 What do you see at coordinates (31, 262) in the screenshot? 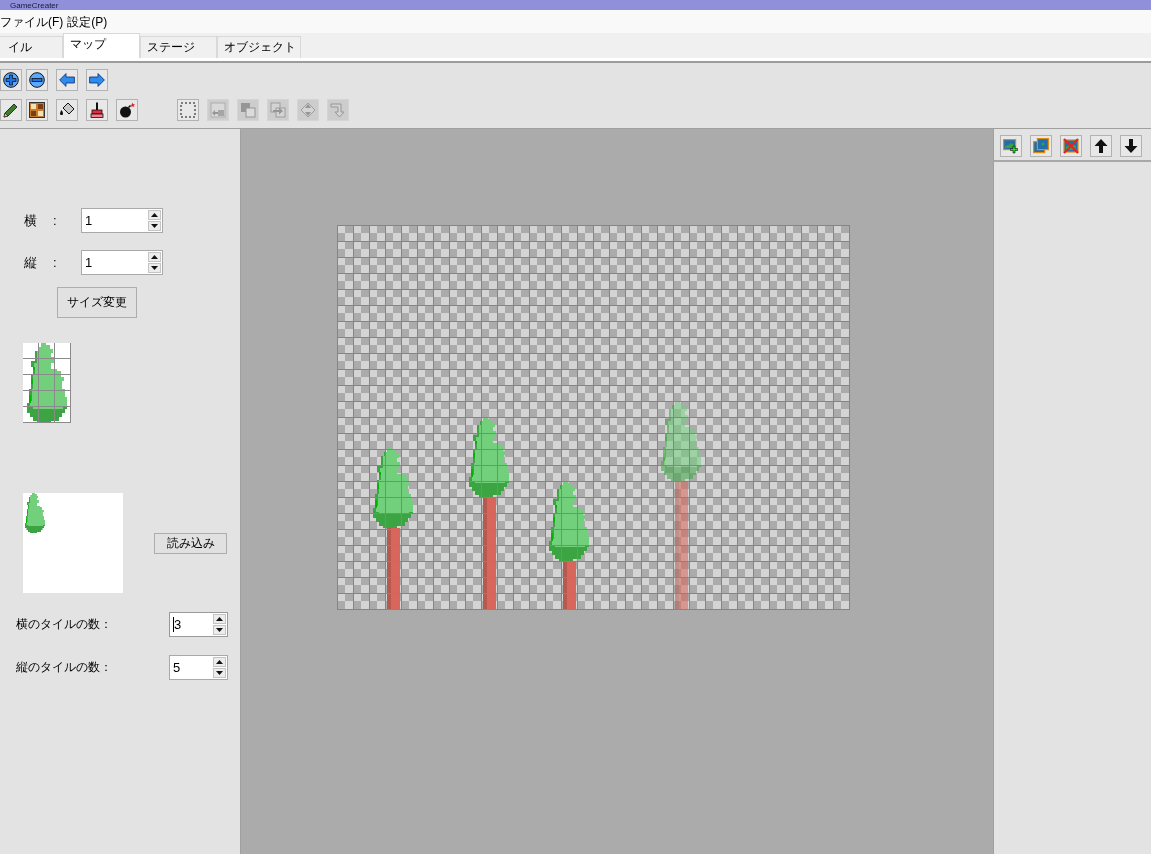
I see `field-label: 縦` at bounding box center [31, 262].